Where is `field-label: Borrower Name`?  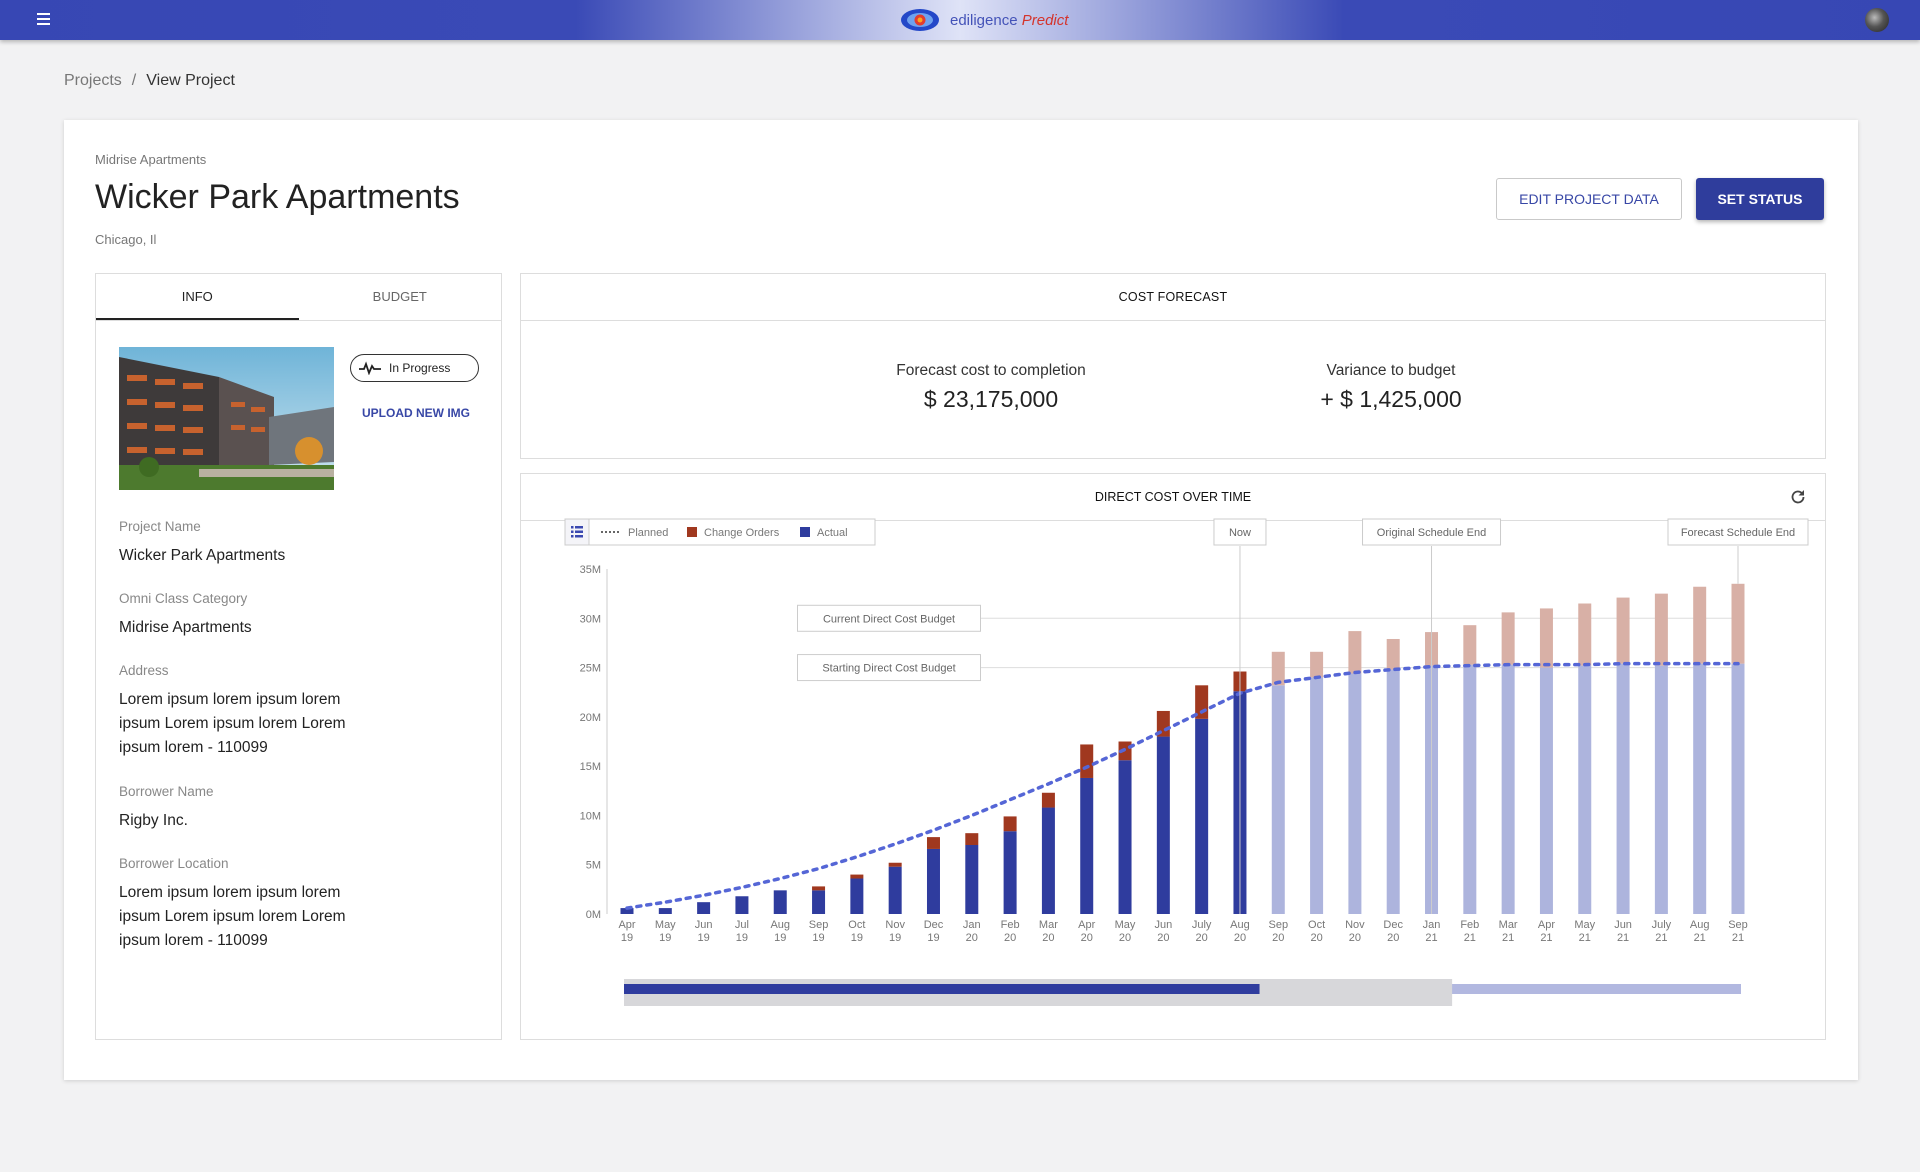
field-label: Borrower Name is located at coordinates (166, 791).